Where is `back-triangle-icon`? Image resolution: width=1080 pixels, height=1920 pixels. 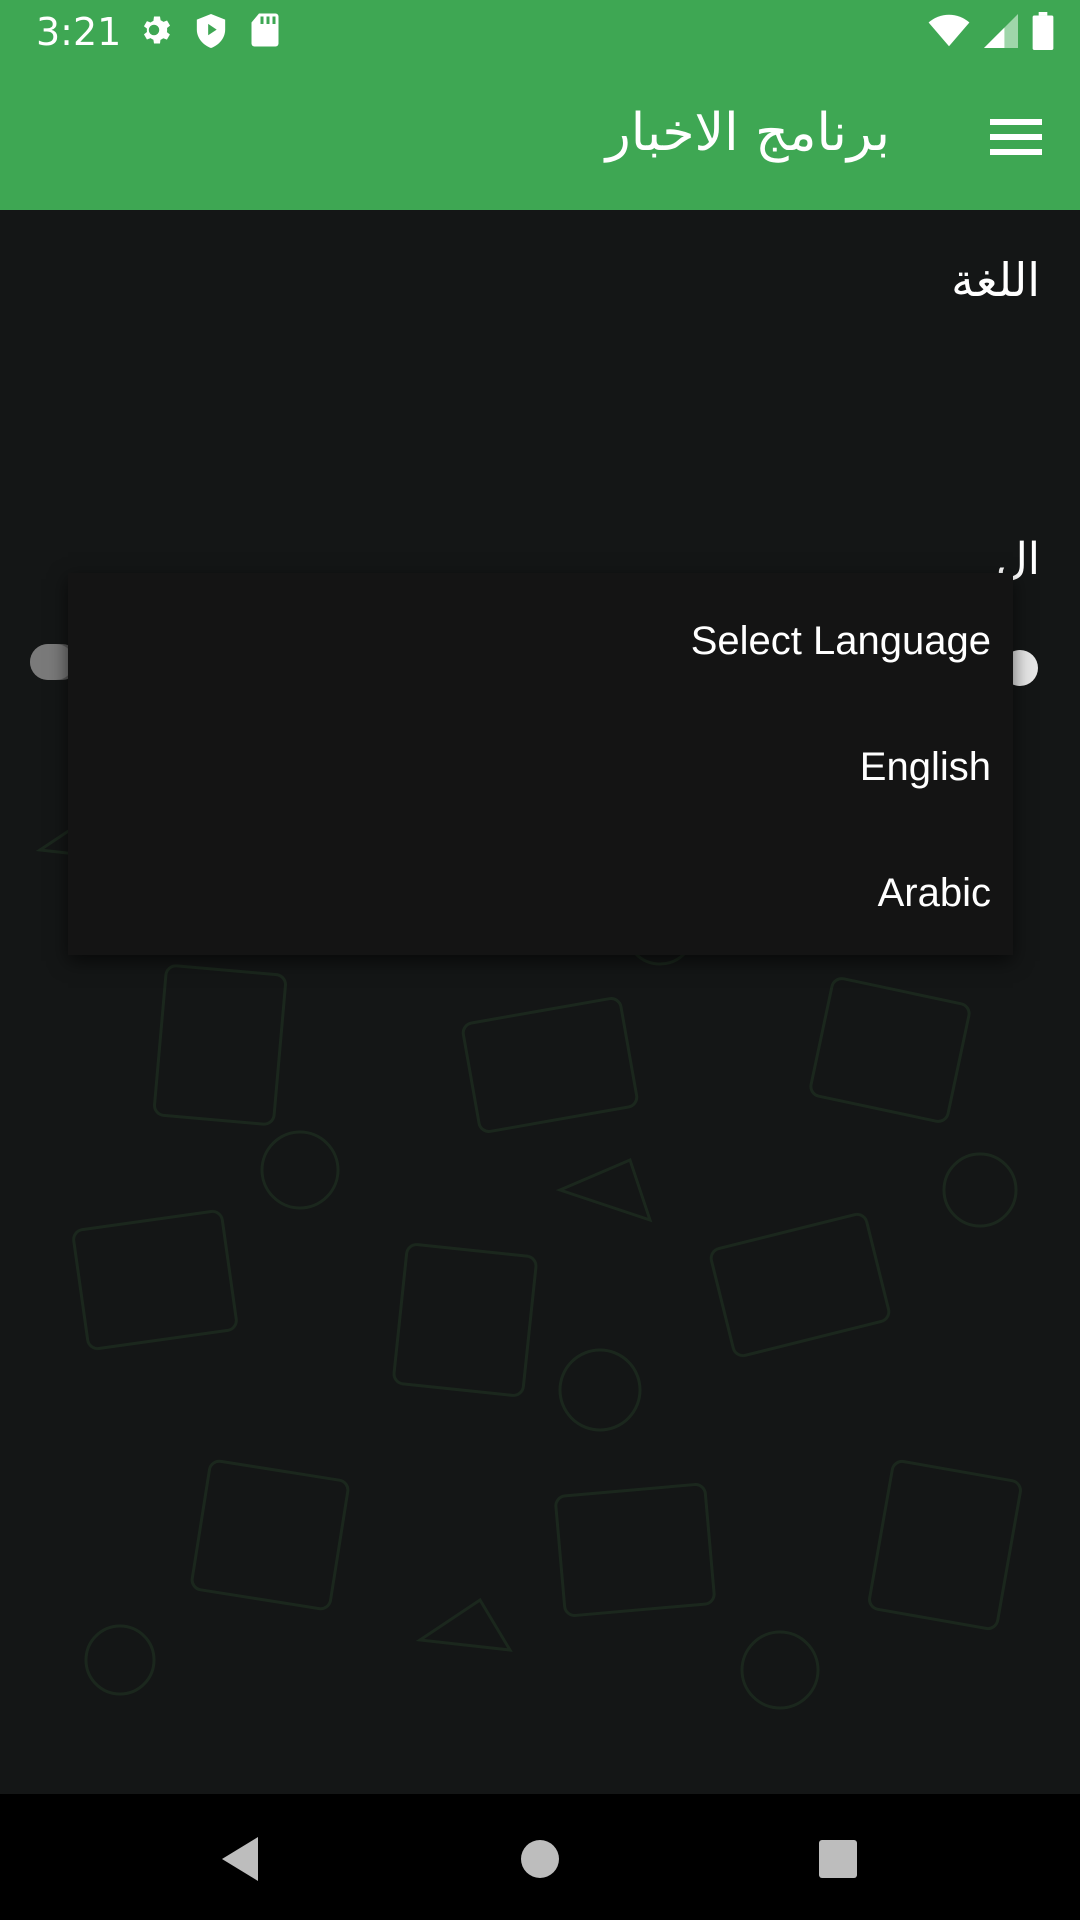 back-triangle-icon is located at coordinates (240, 1859).